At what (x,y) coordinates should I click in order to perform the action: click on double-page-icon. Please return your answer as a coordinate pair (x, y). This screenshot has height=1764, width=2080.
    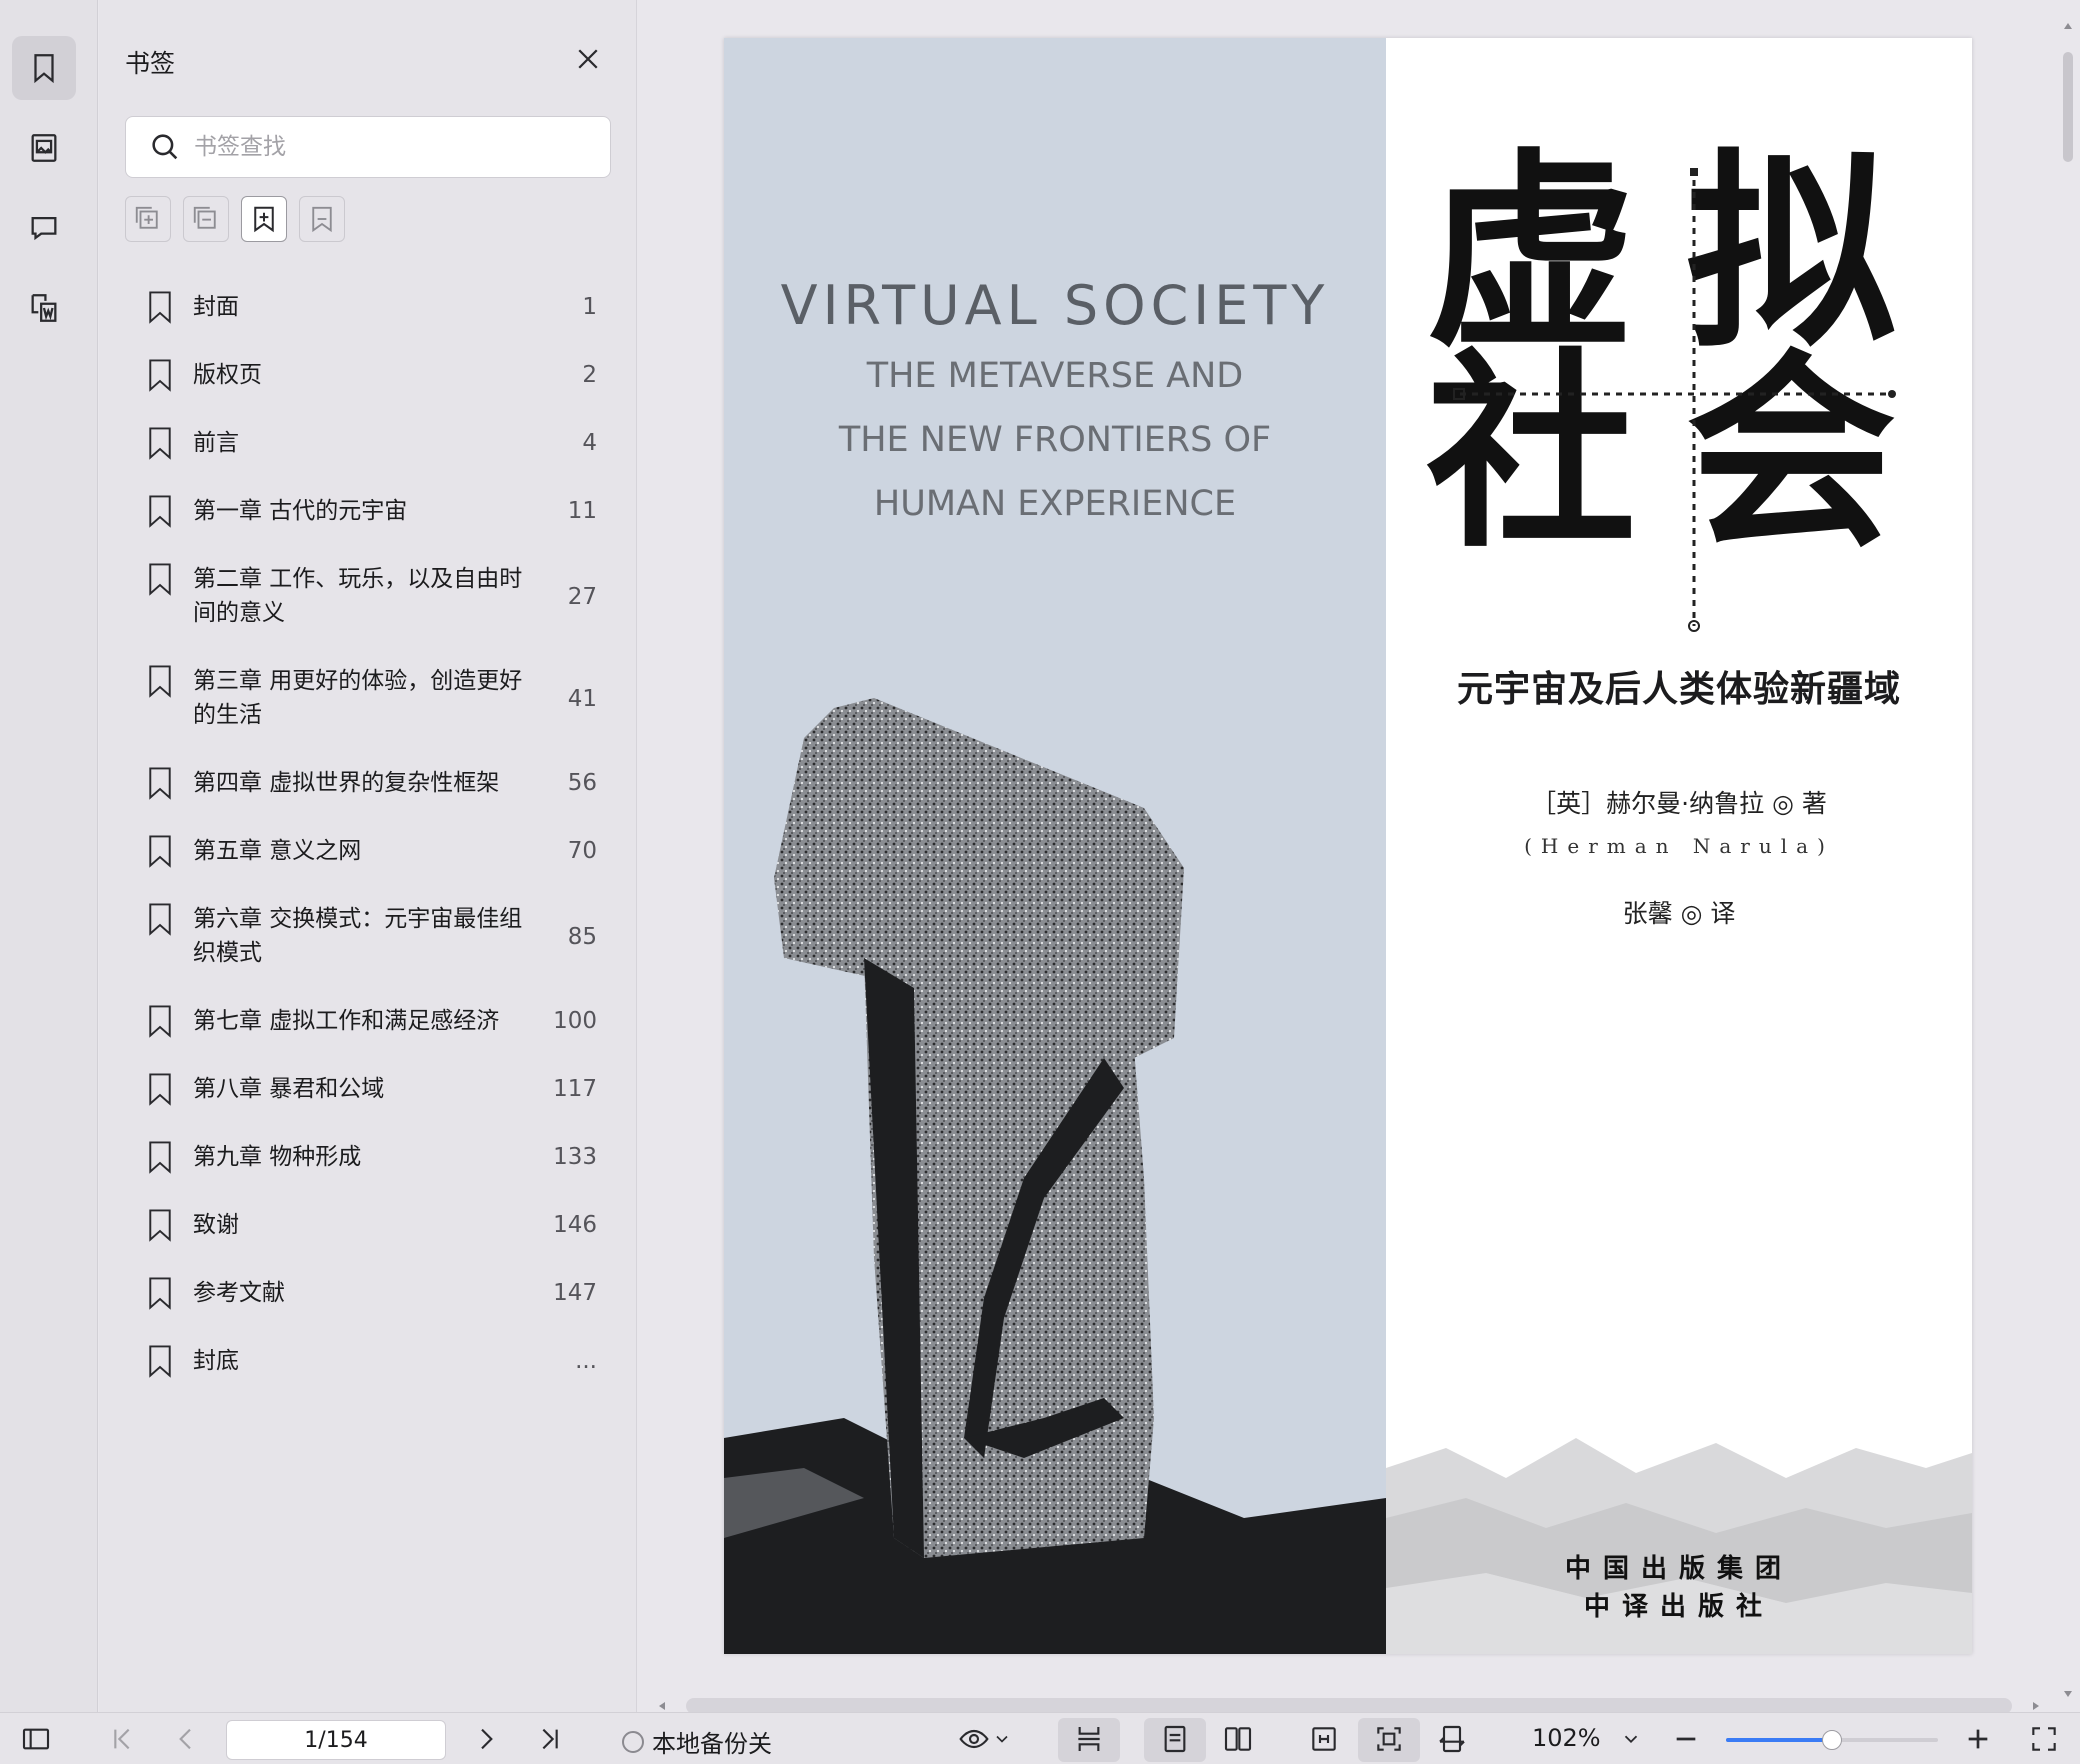
    Looking at the image, I should click on (1238, 1739).